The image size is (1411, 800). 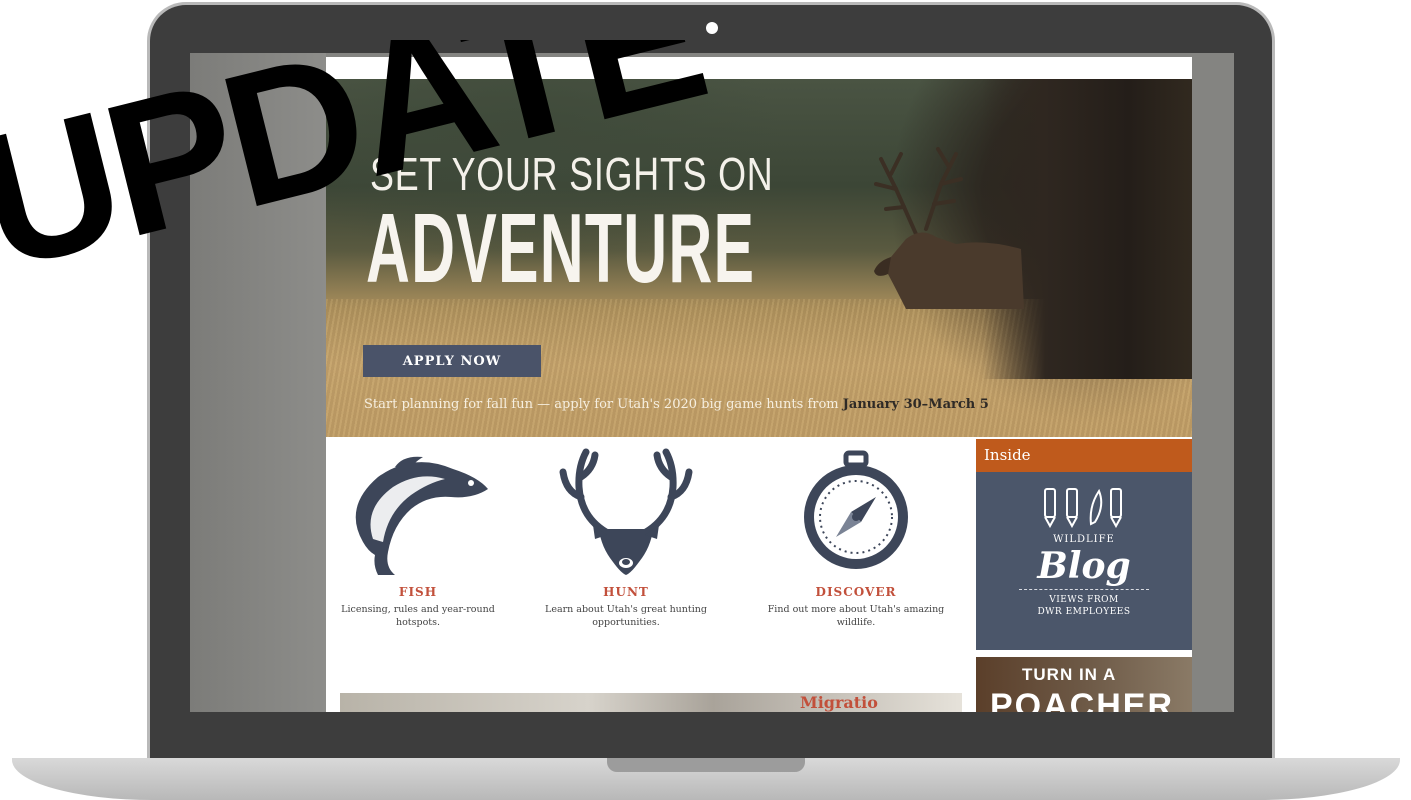 What do you see at coordinates (1084, 539) in the screenshot?
I see `blog-kicker: WILDLIFE` at bounding box center [1084, 539].